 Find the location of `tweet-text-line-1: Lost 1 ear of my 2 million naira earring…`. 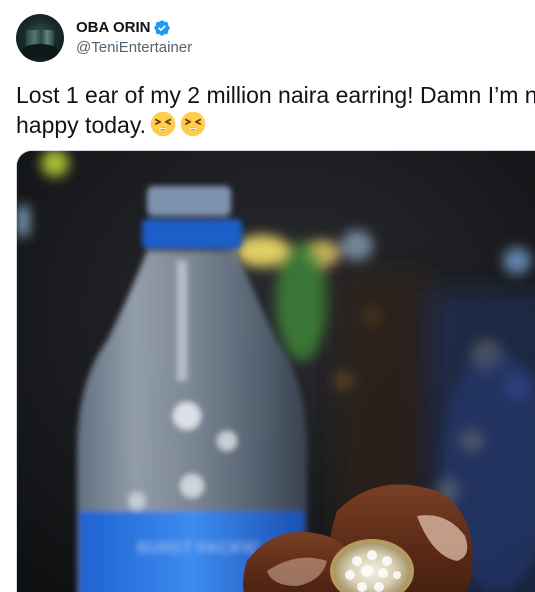

tweet-text-line-1: Lost 1 ear of my 2 million naira earring… is located at coordinates (275, 95).